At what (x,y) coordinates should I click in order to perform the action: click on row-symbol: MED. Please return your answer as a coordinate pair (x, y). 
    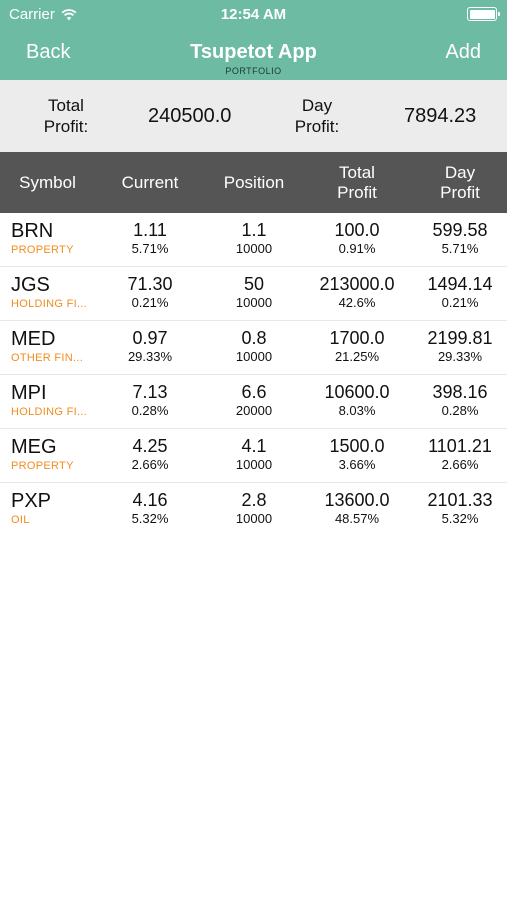
    Looking at the image, I should click on (33, 339).